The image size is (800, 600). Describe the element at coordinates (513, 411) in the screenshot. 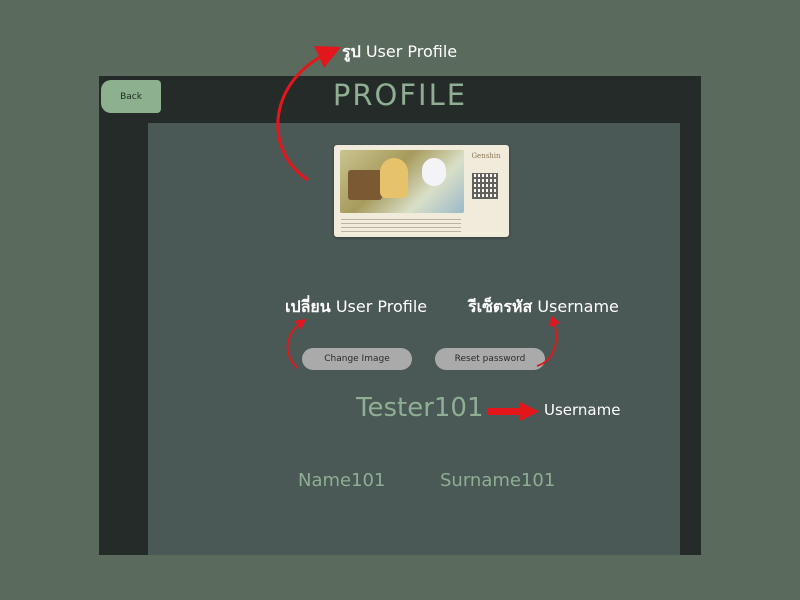

I see `arrow-to-username` at that location.